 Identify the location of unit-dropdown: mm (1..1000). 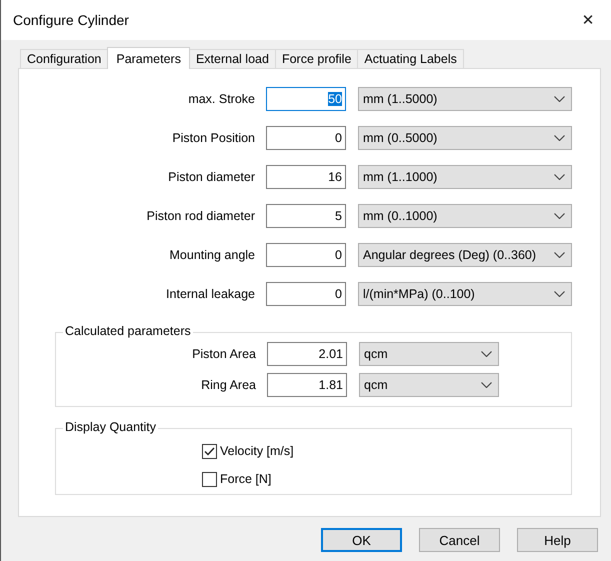
(465, 177).